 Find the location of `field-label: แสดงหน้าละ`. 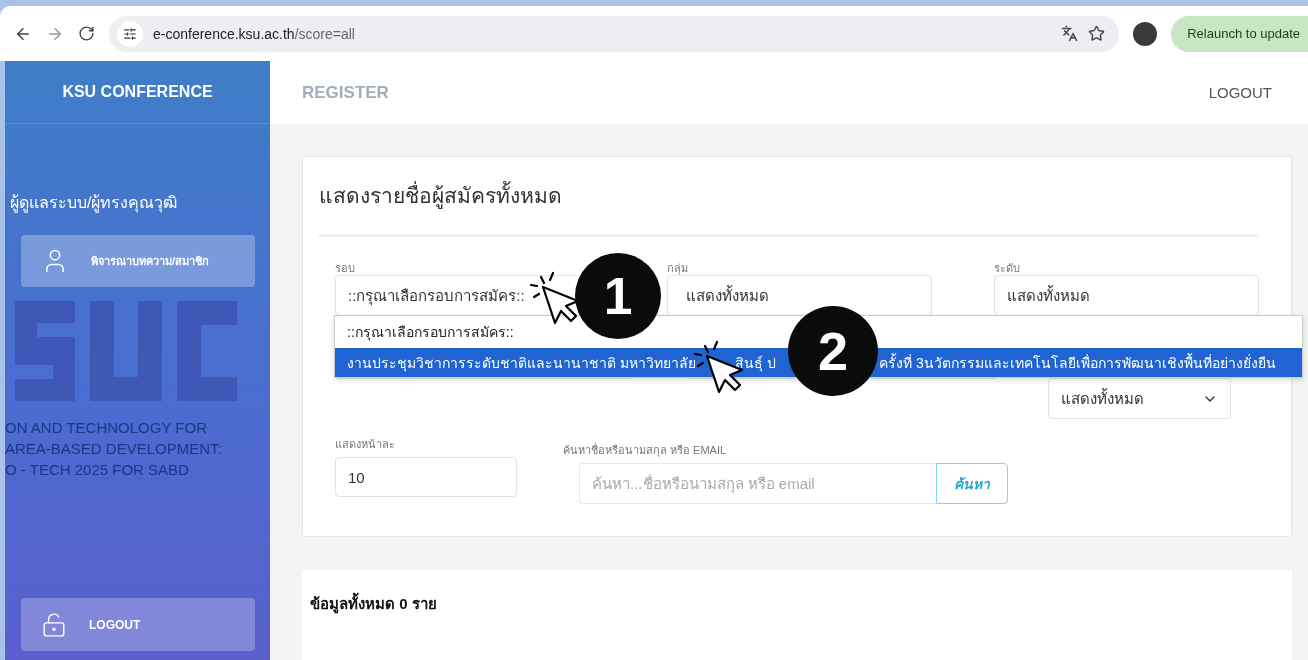

field-label: แสดงหน้าละ is located at coordinates (365, 444).